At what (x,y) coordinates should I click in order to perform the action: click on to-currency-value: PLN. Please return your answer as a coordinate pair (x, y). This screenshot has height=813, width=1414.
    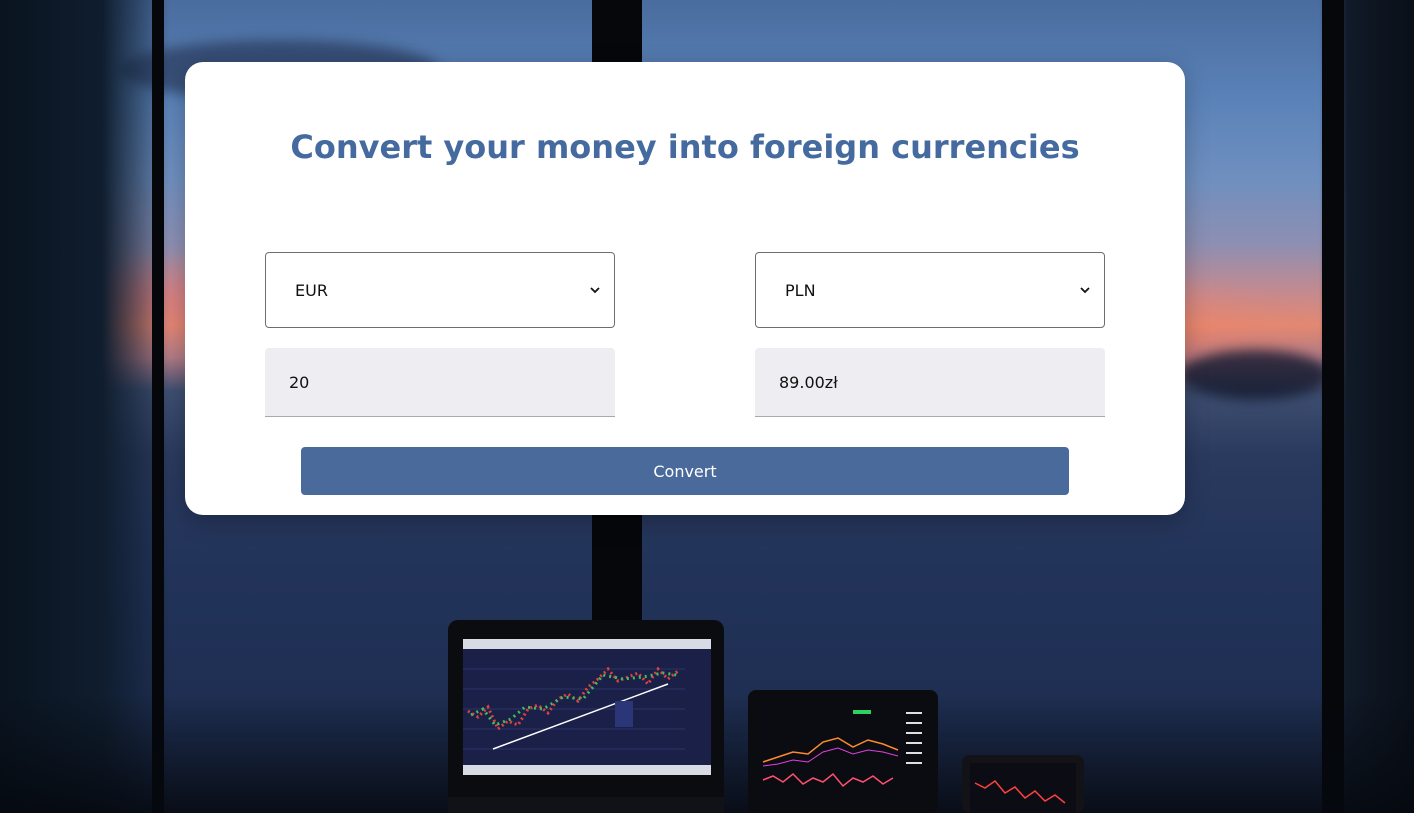
    Looking at the image, I should click on (800, 290).